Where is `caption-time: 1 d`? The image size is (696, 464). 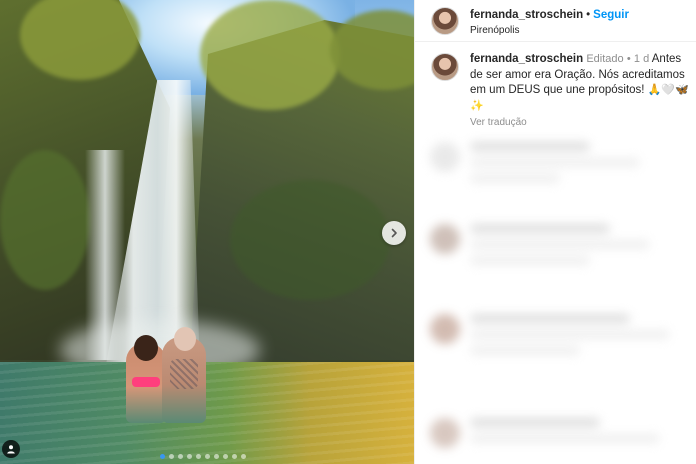
caption-time: 1 d is located at coordinates (641, 59).